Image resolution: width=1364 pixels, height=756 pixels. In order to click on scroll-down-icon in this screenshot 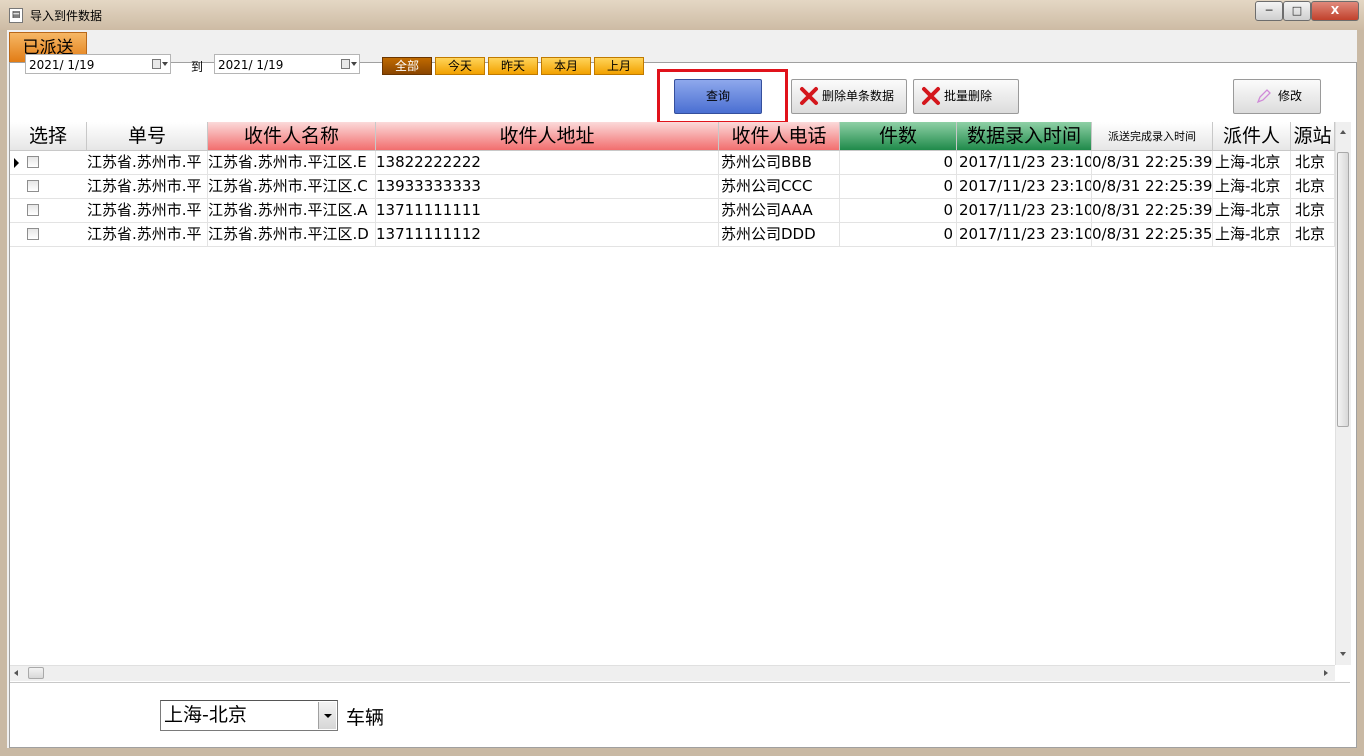, I will do `click(1343, 654)`.